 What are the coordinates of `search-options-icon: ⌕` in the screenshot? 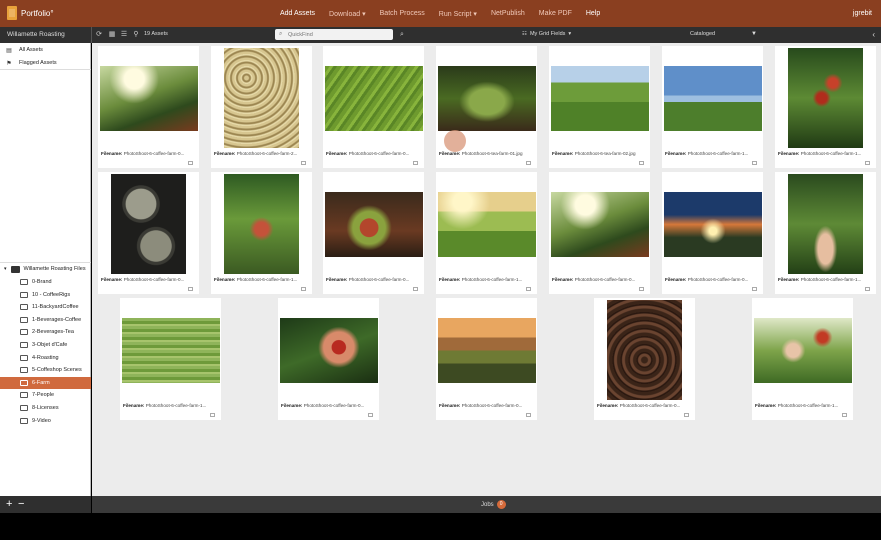 It's located at (402, 34).